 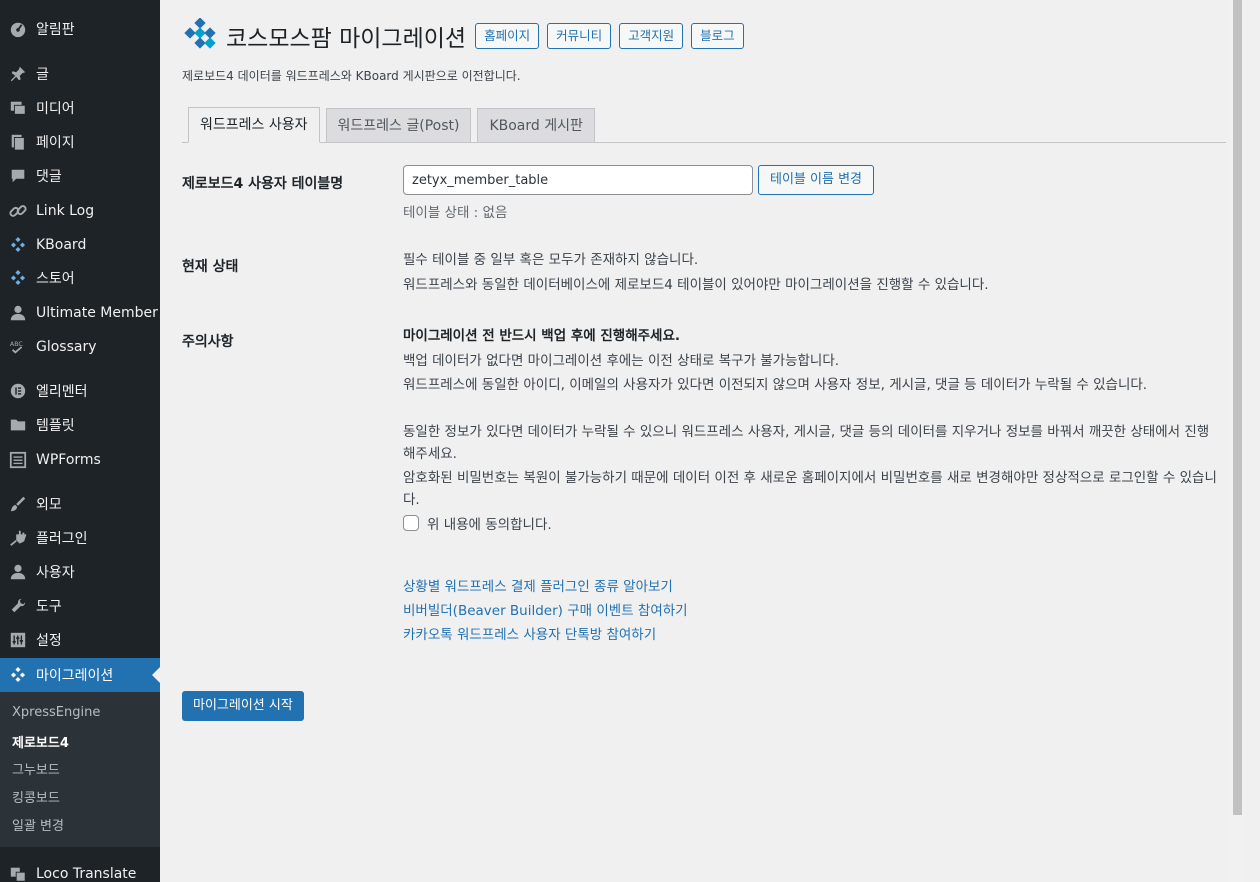 I want to click on sidebar-item-migration: 마이그레이션, so click(x=80, y=675).